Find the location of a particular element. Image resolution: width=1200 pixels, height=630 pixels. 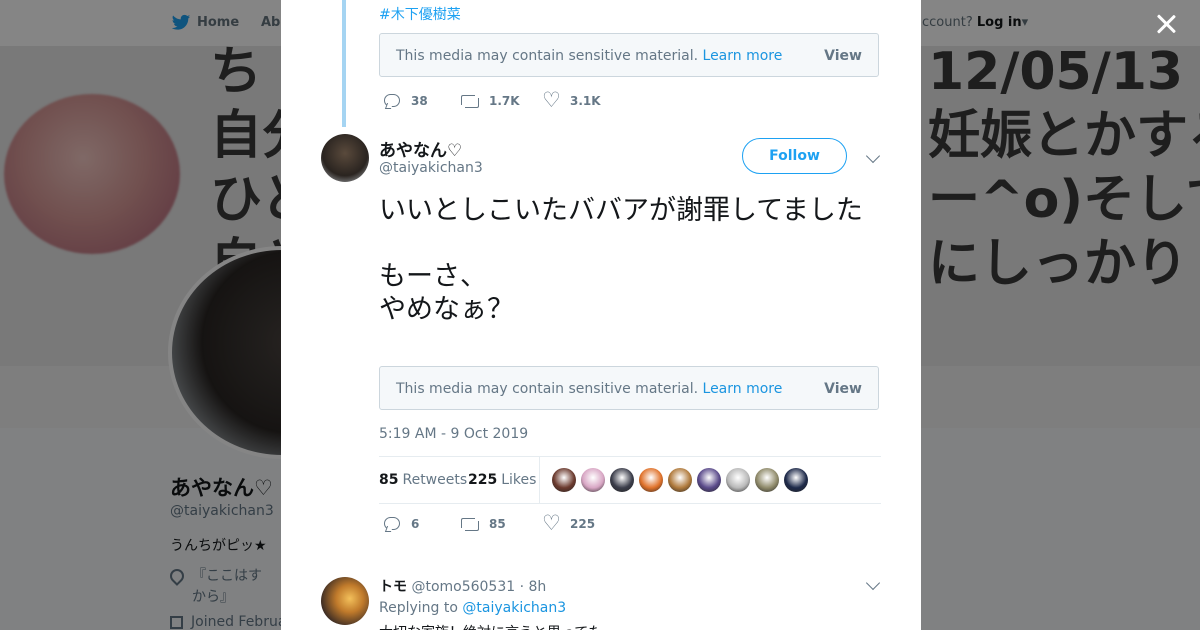

author-avatar is located at coordinates (345, 158).